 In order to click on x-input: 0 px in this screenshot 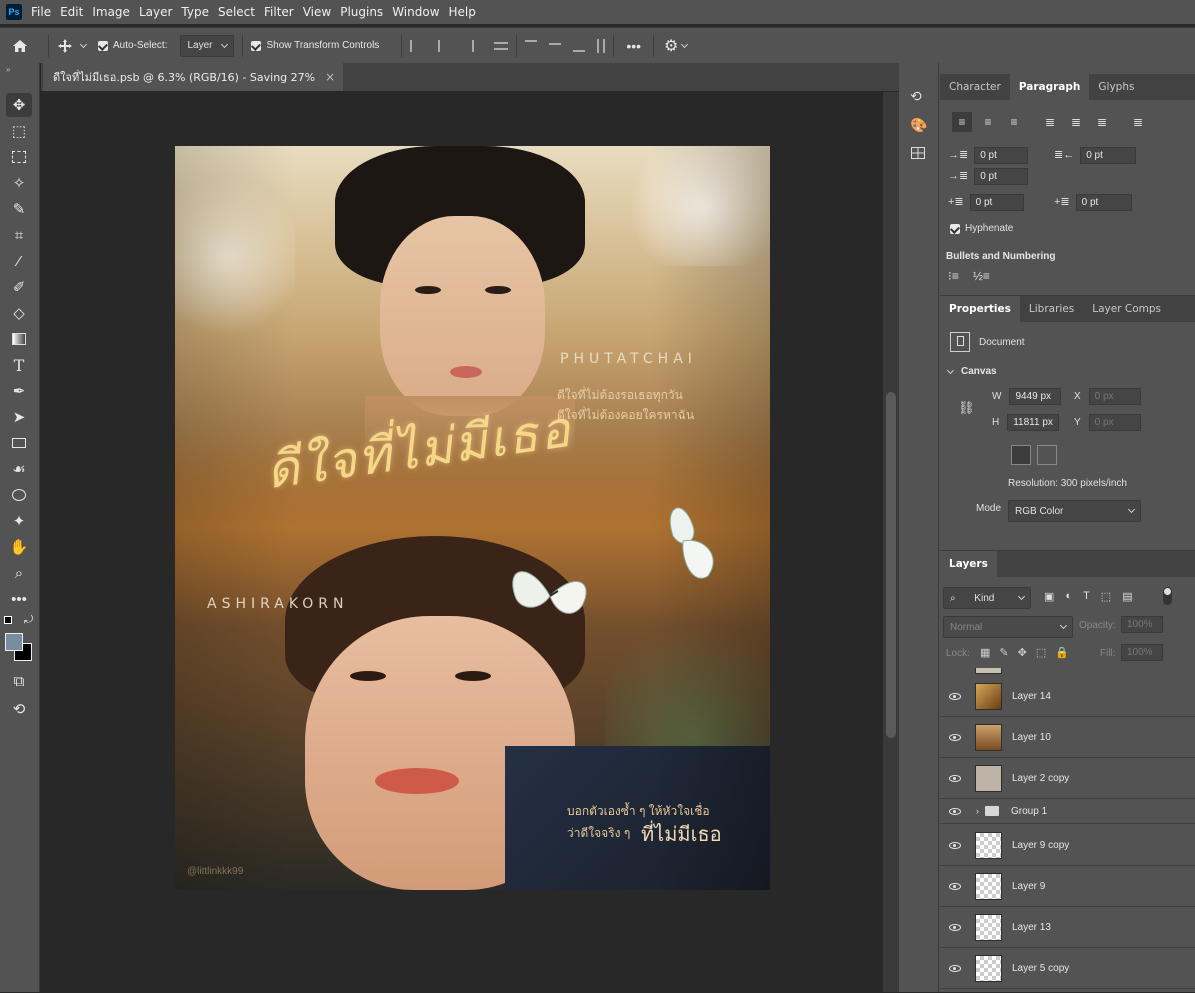, I will do `click(1114, 396)`.